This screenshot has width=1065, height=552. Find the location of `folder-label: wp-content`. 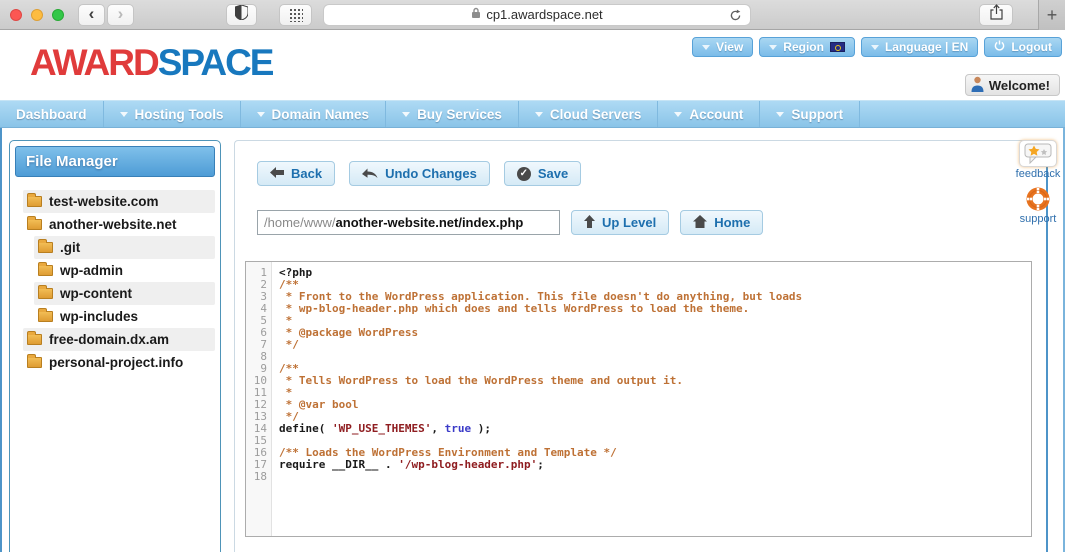

folder-label: wp-content is located at coordinates (96, 293).